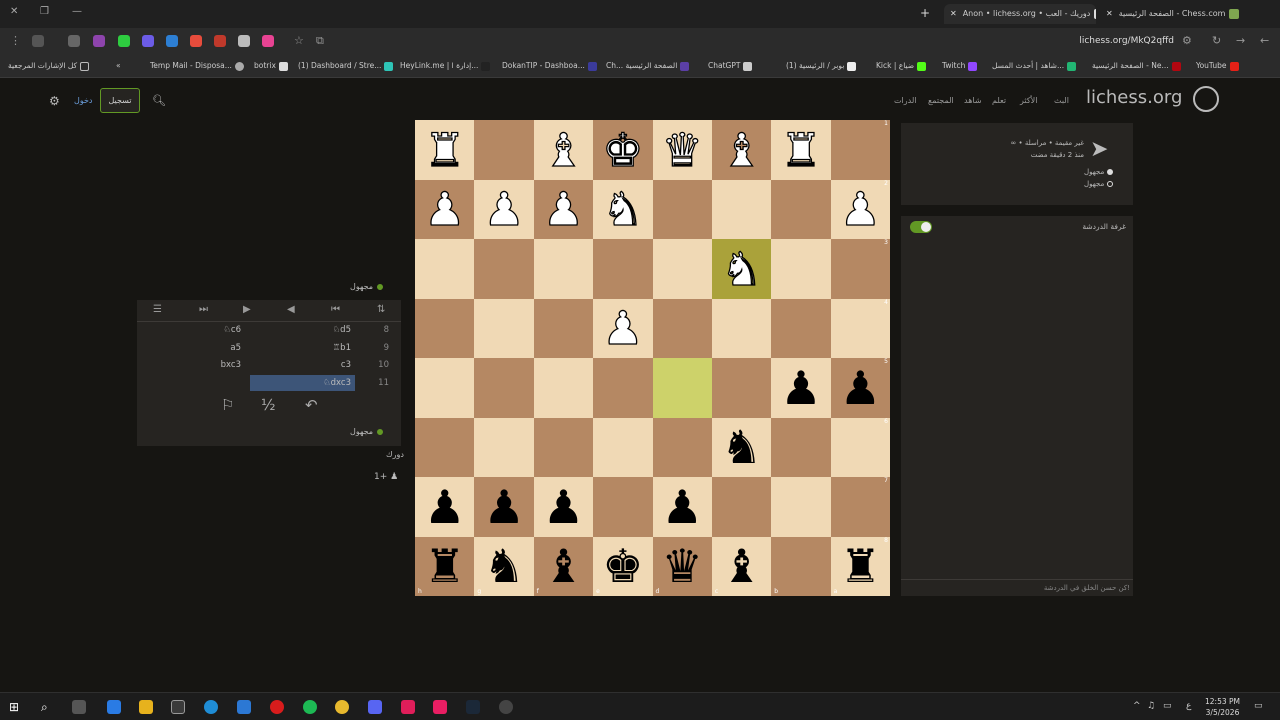 The image size is (1280, 720). I want to click on site-settings-icon: ⚙, so click(1187, 40).